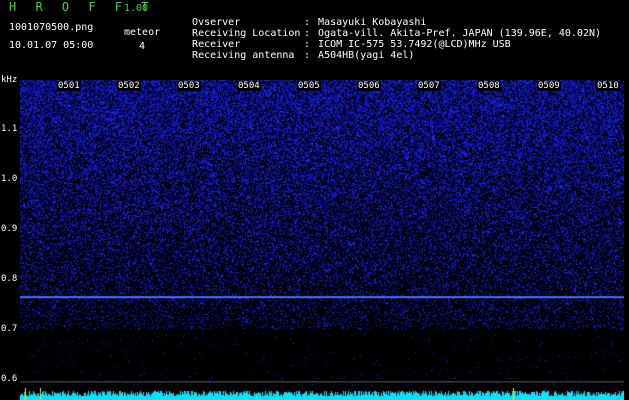 The height and width of the screenshot is (400, 629). I want to click on y-axis-unit: kHz, so click(9, 80).